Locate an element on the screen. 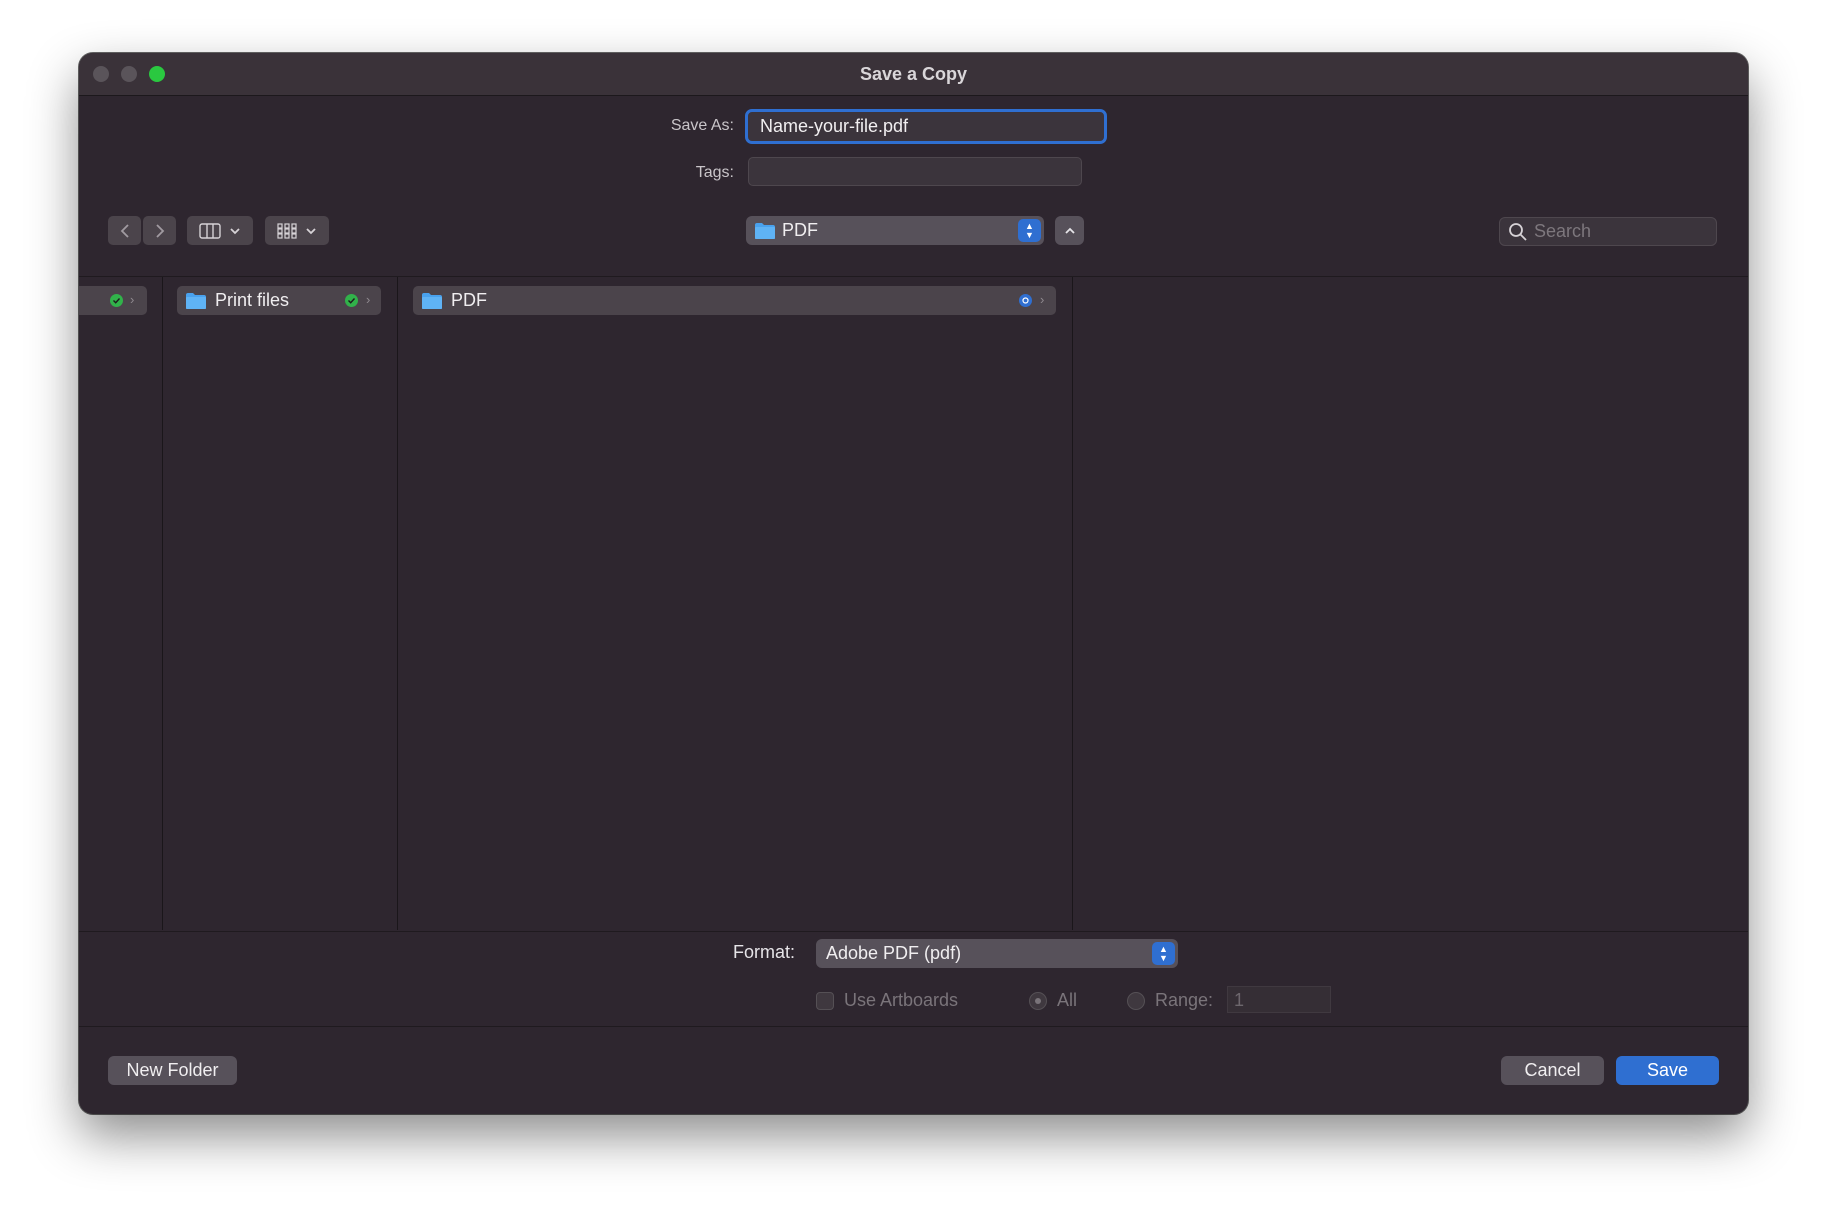 The width and height of the screenshot is (1830, 1221). column-view-button is located at coordinates (220, 230).